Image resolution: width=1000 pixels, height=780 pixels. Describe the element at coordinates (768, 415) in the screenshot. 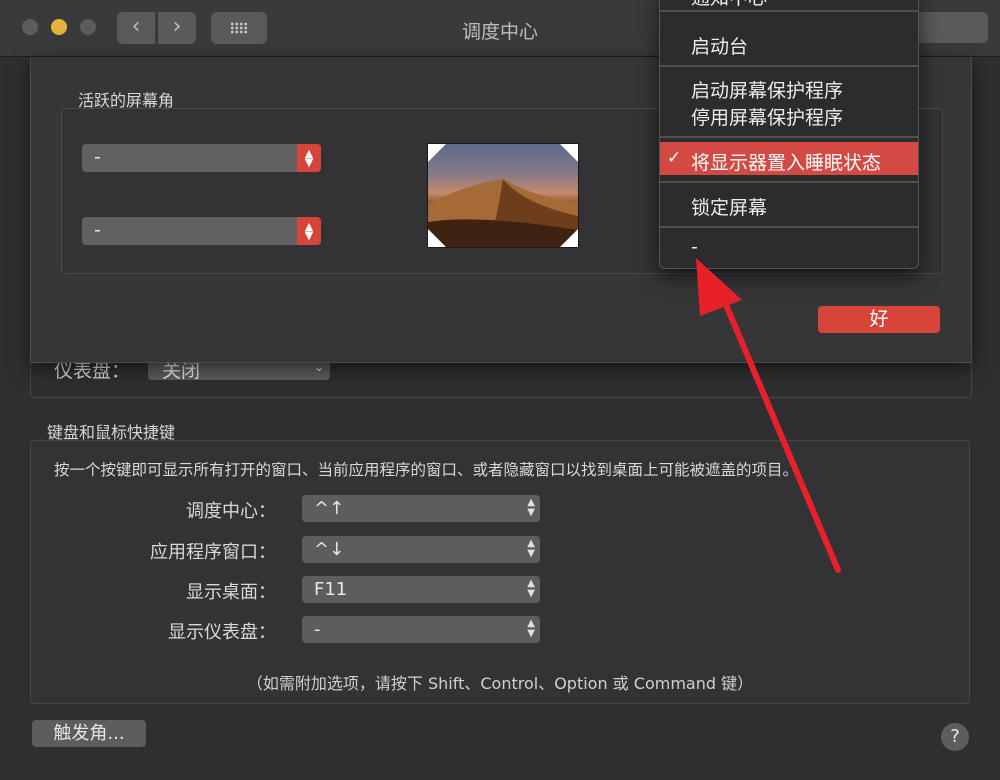

I see `annotation-arrow-icon` at that location.